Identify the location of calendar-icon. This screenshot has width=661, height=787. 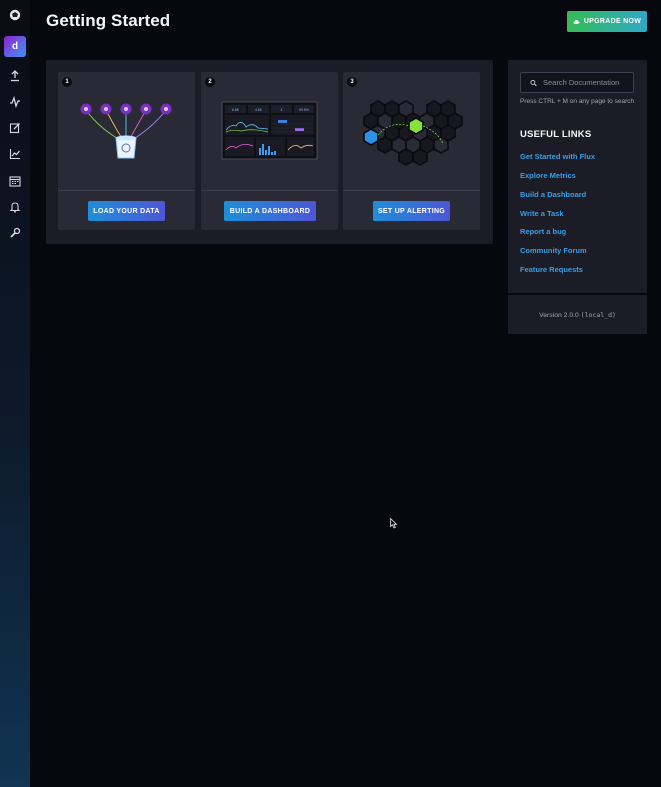
(15, 181).